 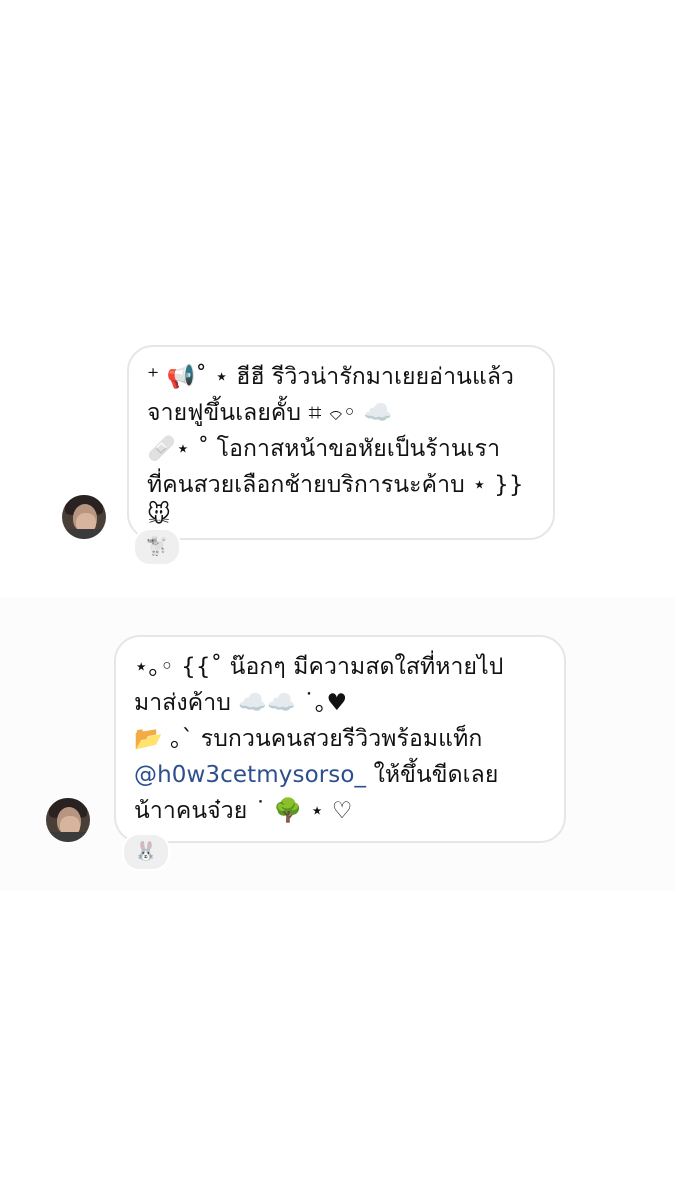 I want to click on reaction-badge: 🐰, so click(x=146, y=852).